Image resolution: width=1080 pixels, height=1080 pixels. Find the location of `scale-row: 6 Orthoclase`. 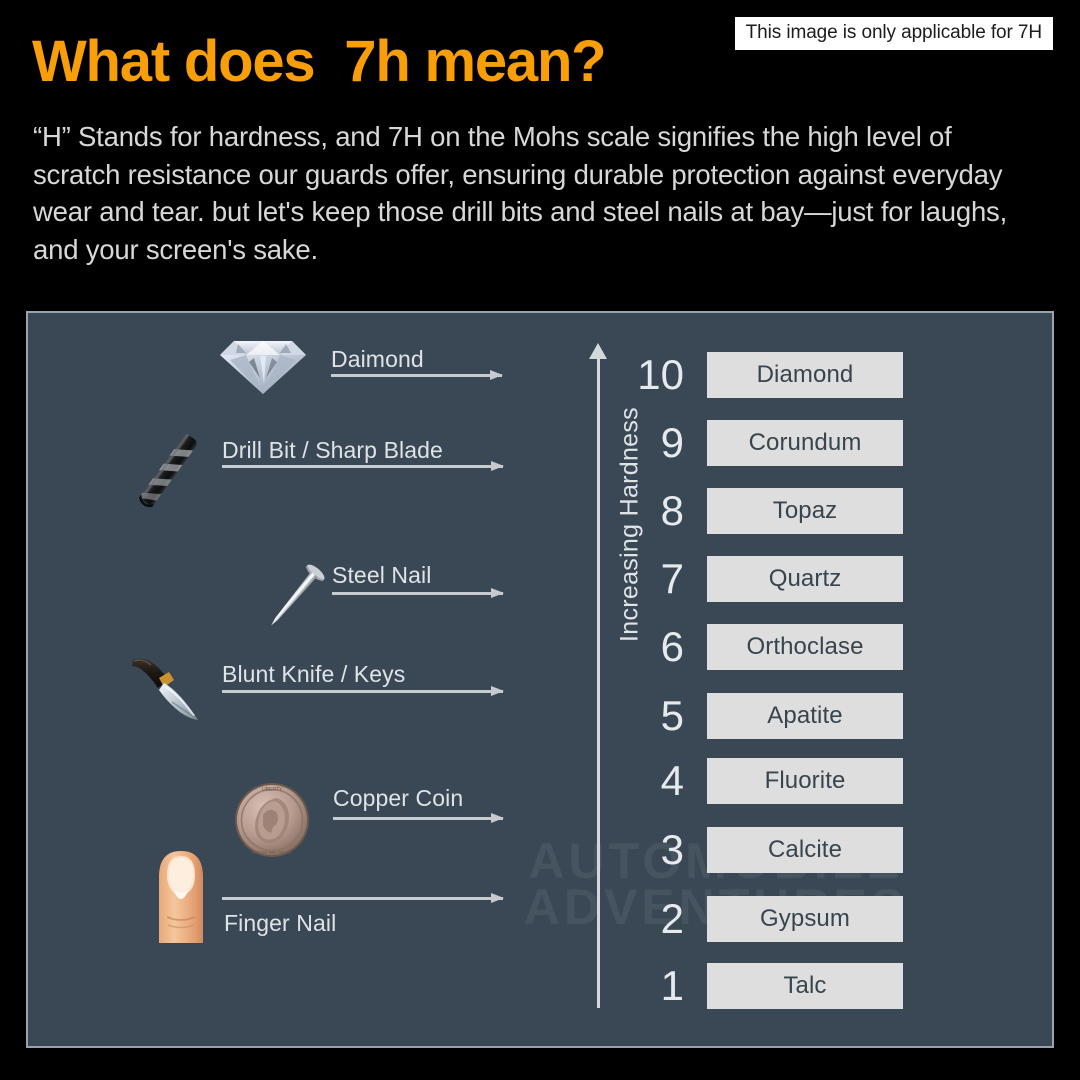

scale-row: 6 Orthoclase is located at coordinates (760, 647).